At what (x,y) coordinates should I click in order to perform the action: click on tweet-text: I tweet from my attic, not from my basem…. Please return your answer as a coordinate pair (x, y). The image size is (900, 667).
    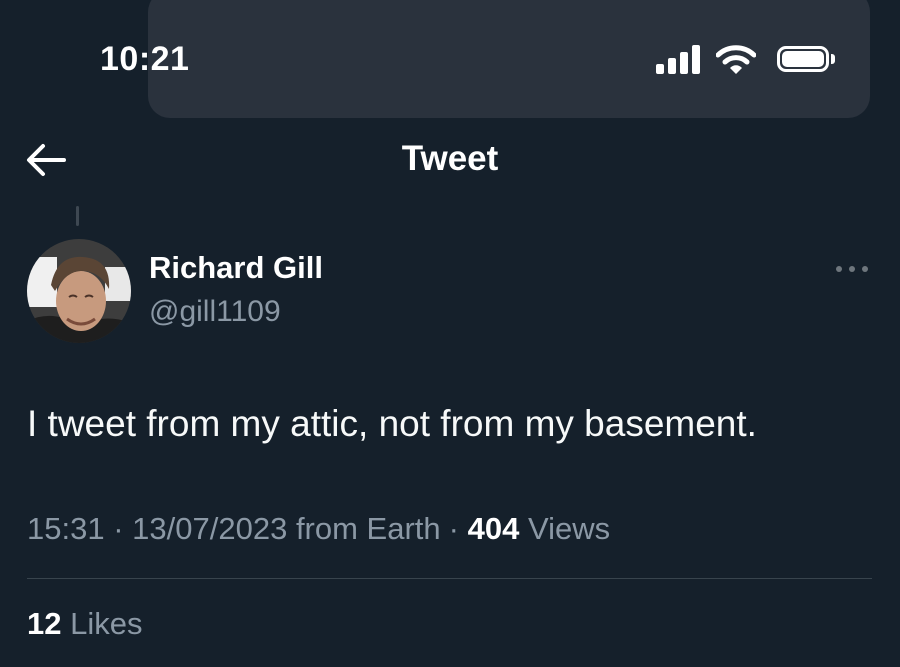
    Looking at the image, I should click on (392, 423).